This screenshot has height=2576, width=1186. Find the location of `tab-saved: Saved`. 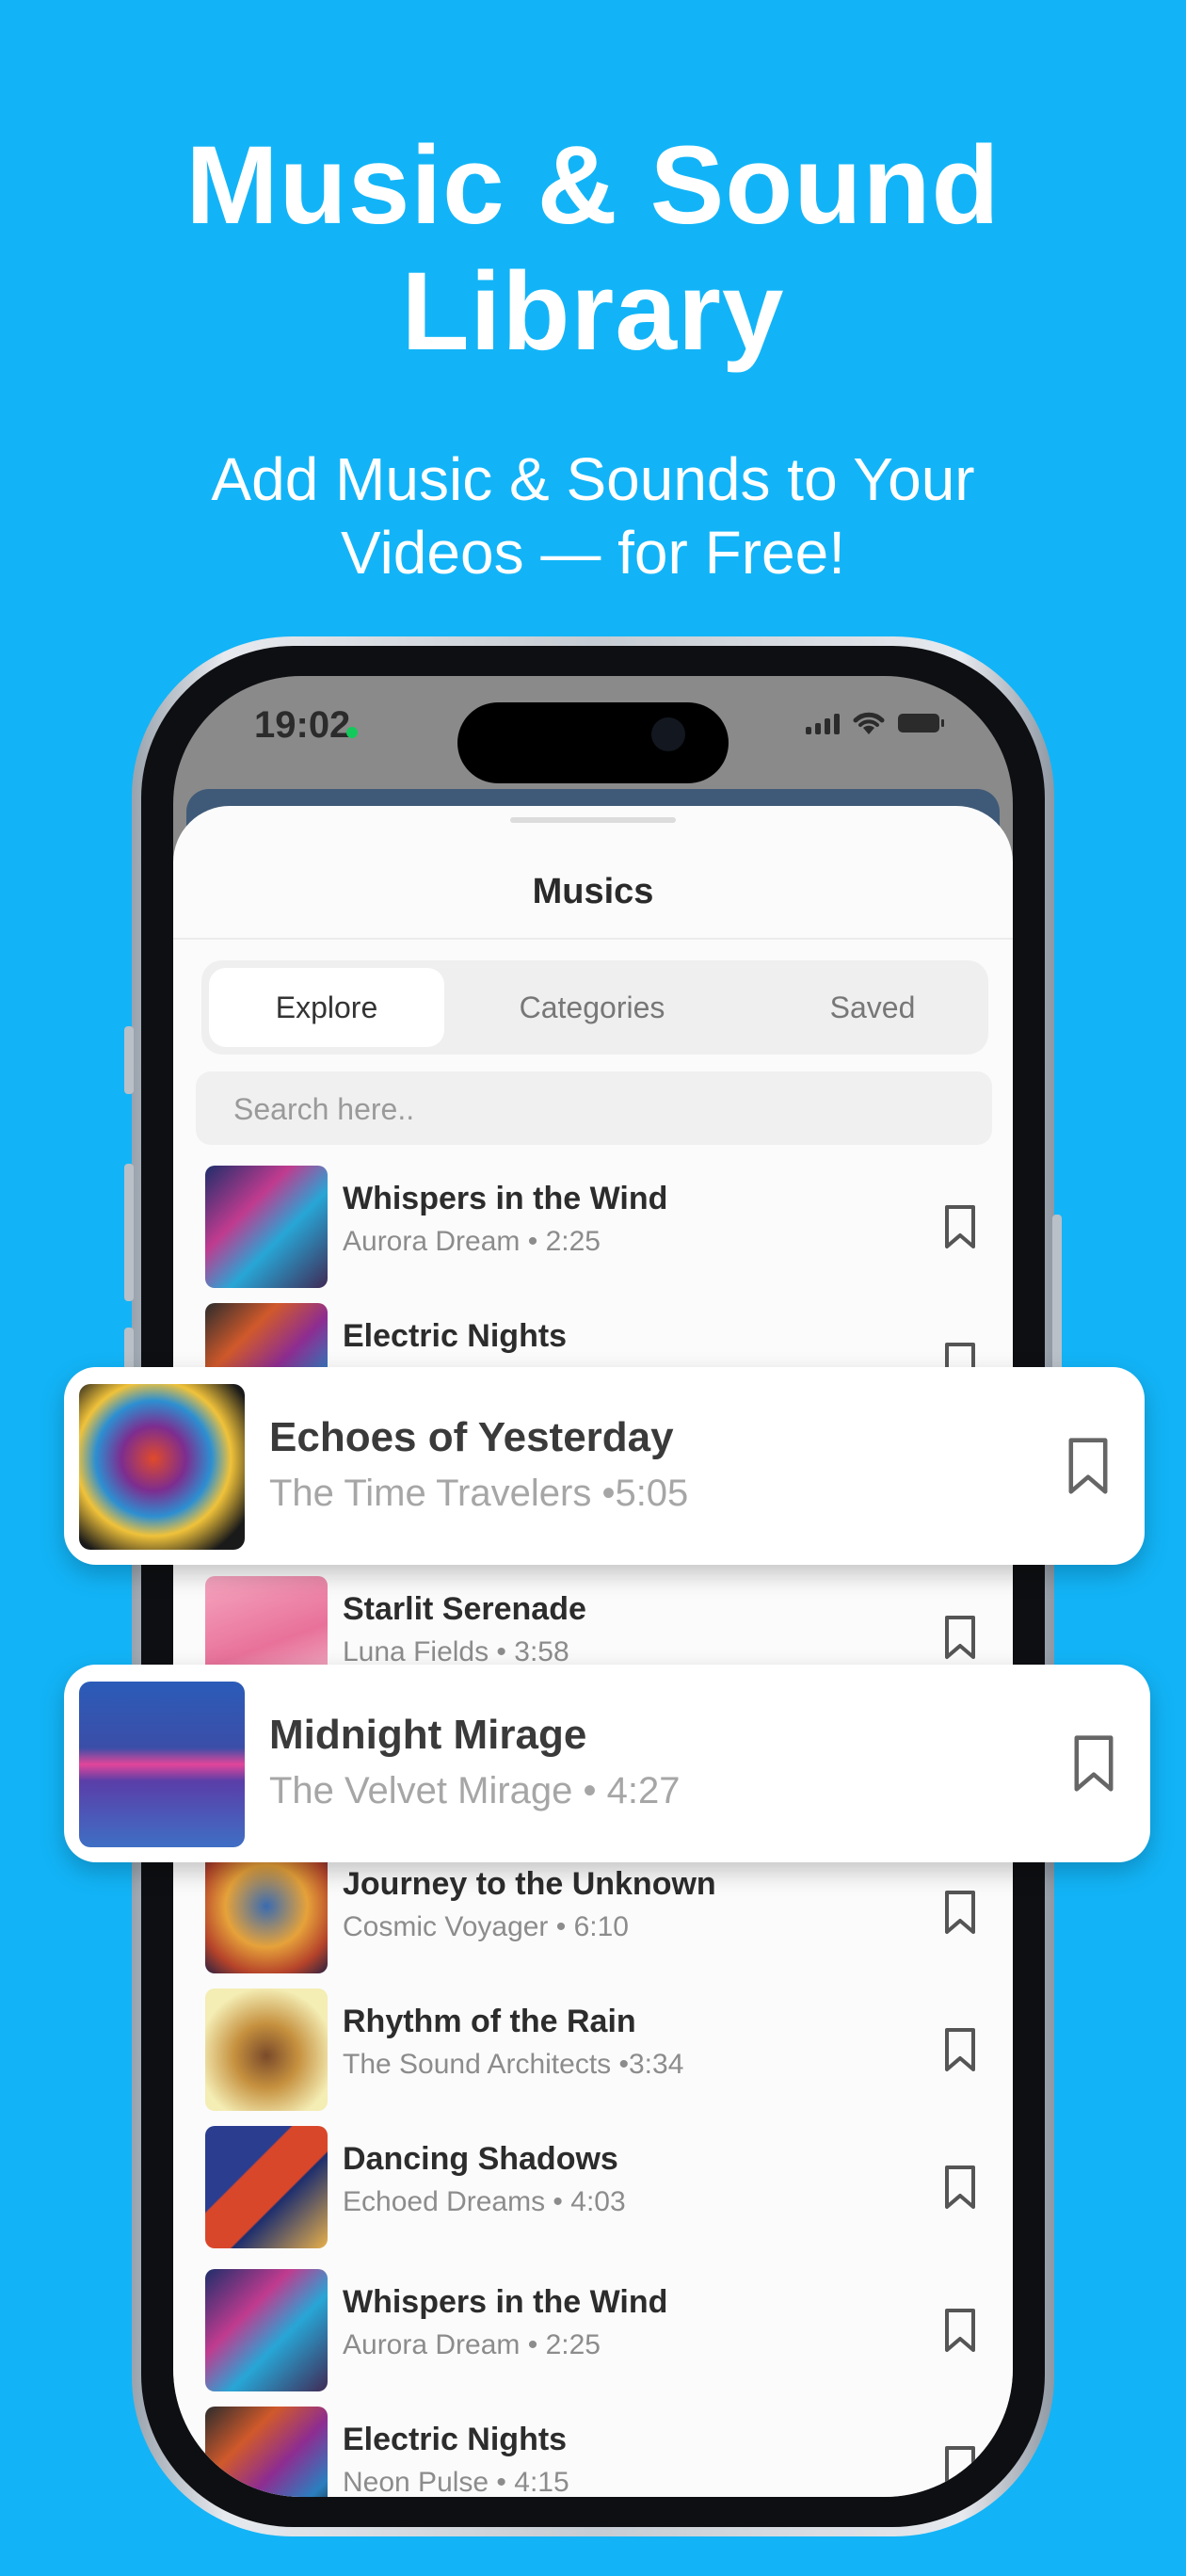

tab-saved: Saved is located at coordinates (872, 1007).